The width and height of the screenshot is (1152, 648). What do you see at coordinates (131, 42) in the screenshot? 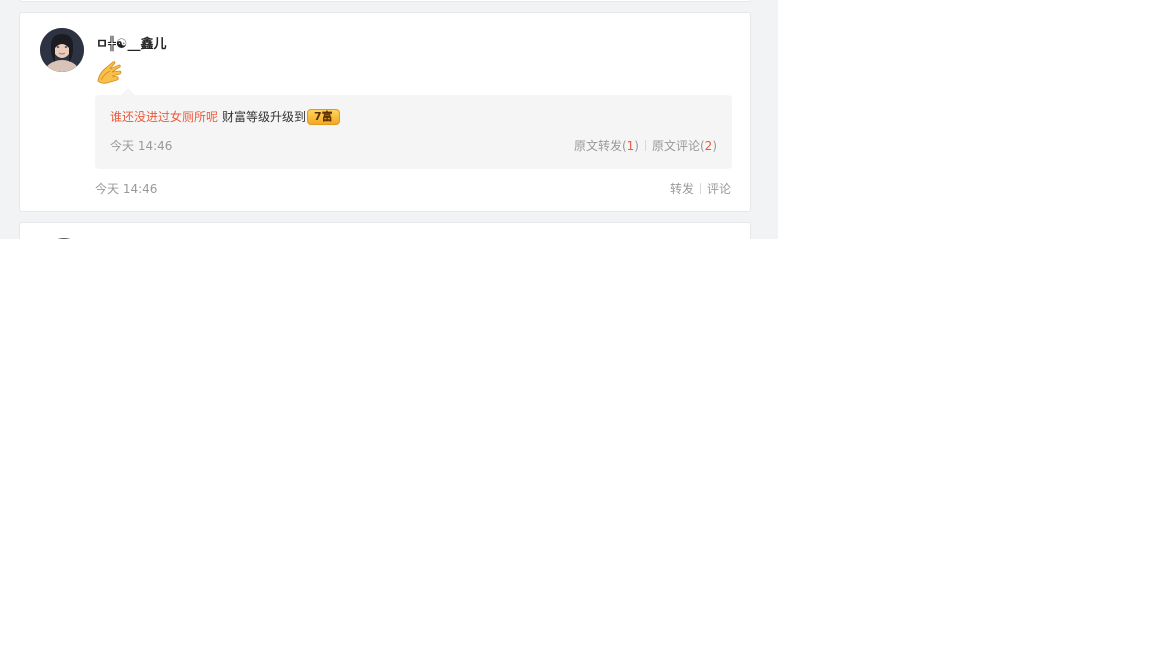
I see `username: ㅁ╬☯__鑫儿` at bounding box center [131, 42].